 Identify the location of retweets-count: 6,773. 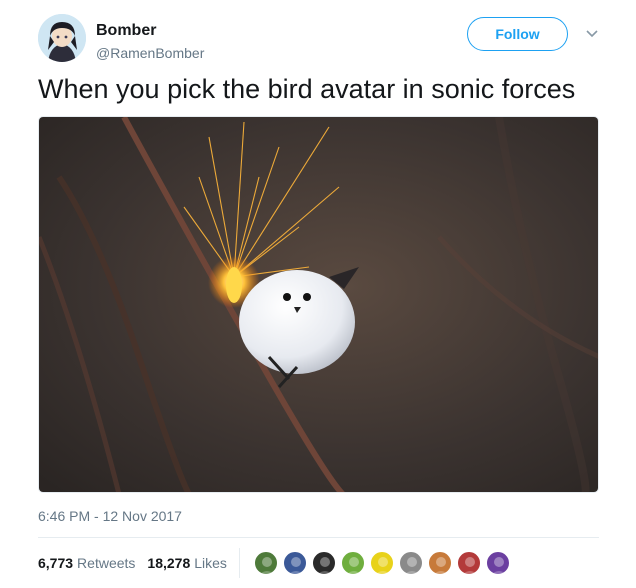
(56, 563).